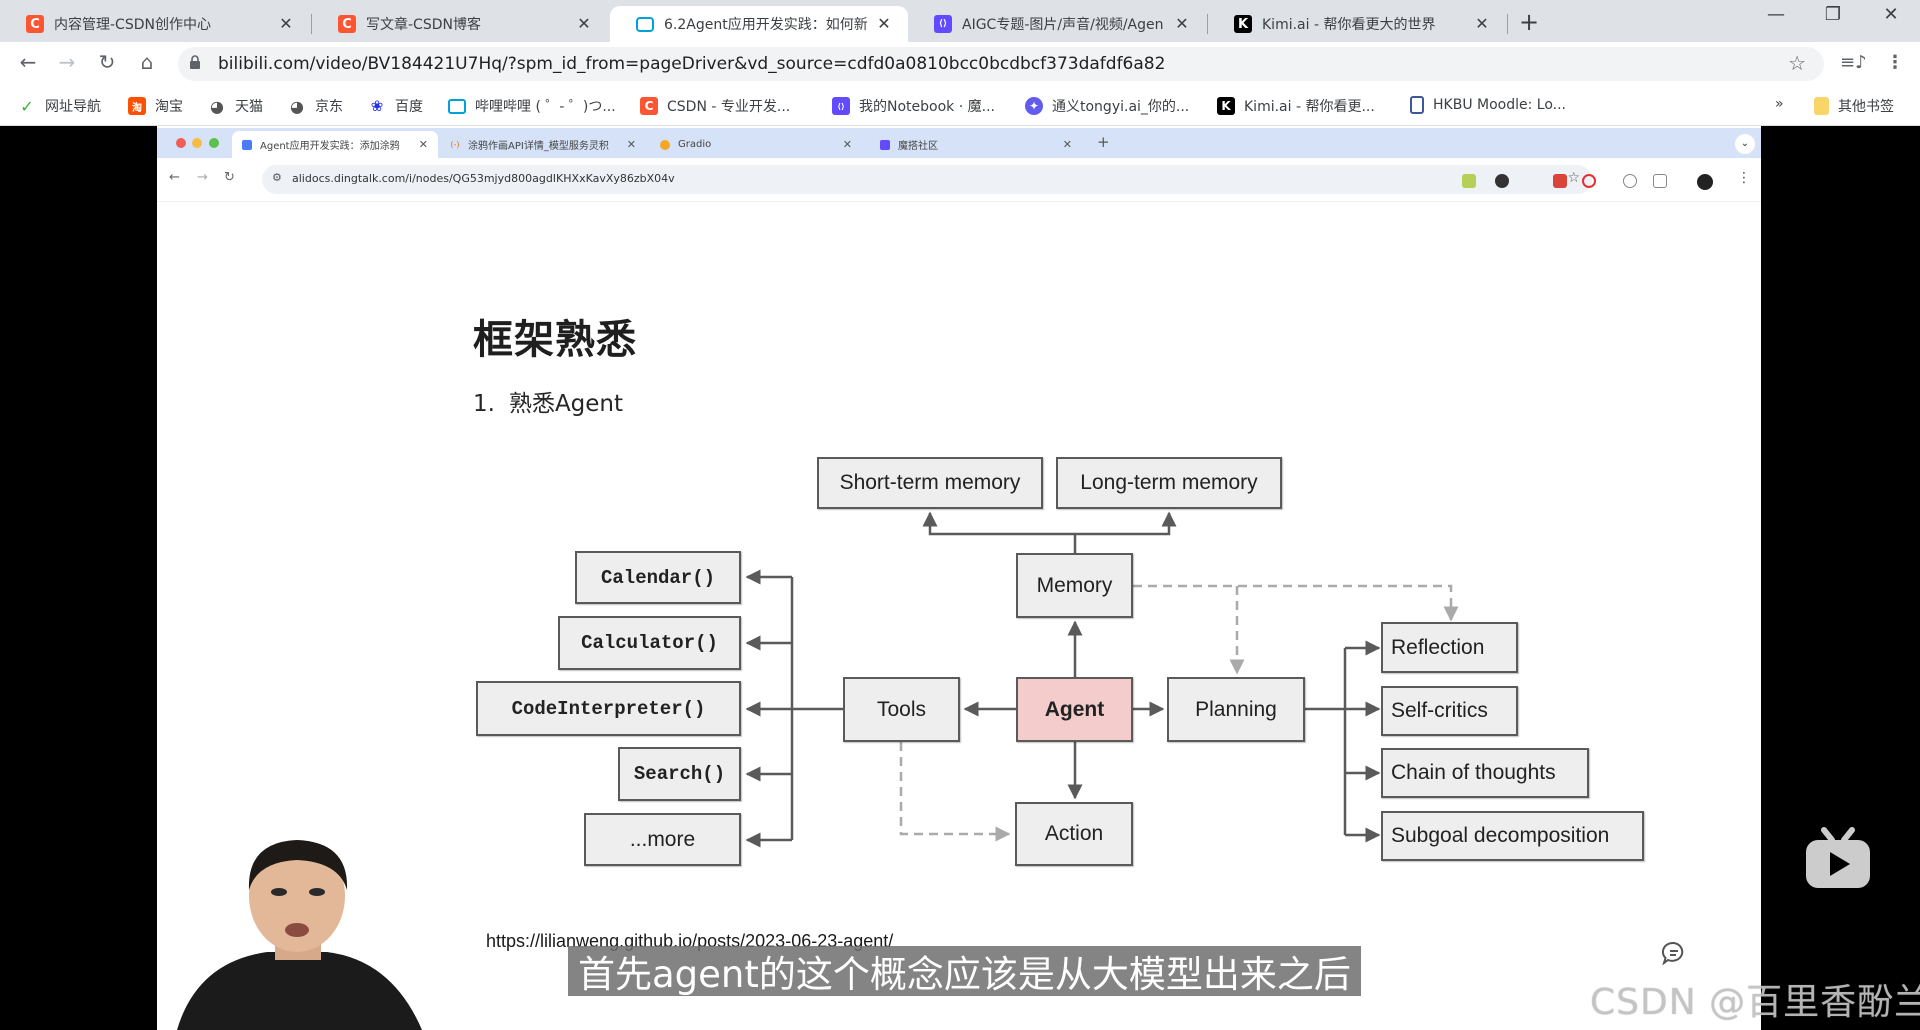 This screenshot has height=1030, width=1920. Describe the element at coordinates (1485, 773) in the screenshot. I see `node-chain-of-thoughts: Chain of thoughts` at that location.